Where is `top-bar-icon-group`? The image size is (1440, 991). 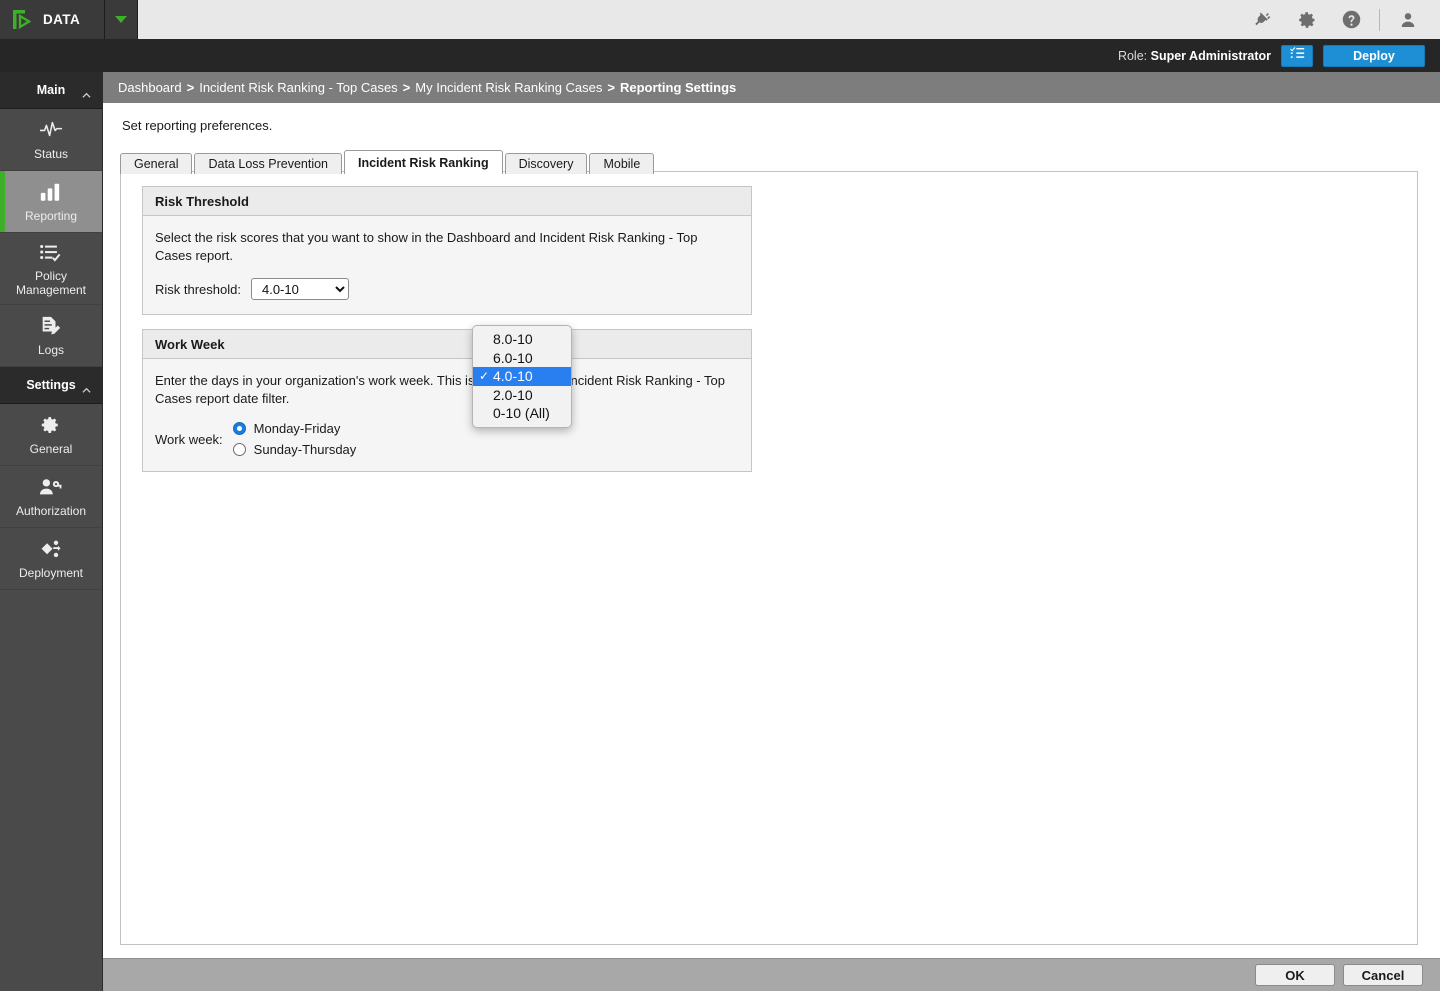
top-bar-icon-group is located at coordinates (1340, 19).